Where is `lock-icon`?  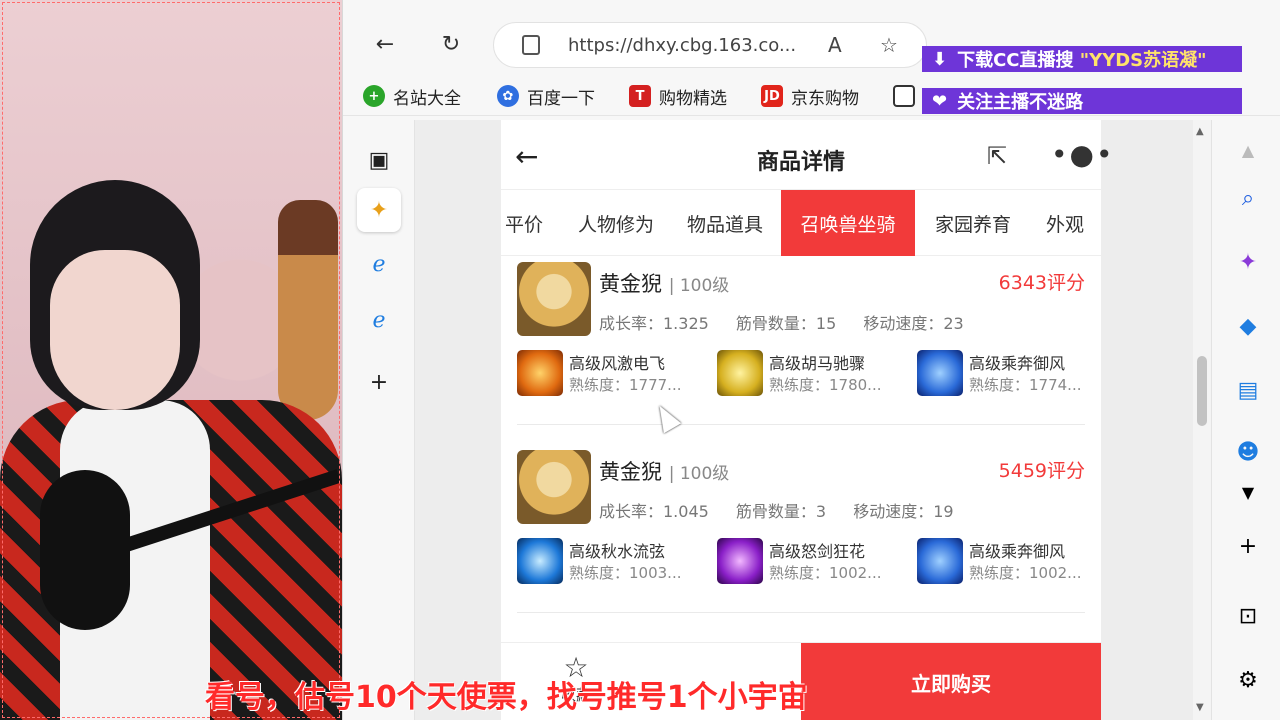 lock-icon is located at coordinates (531, 45).